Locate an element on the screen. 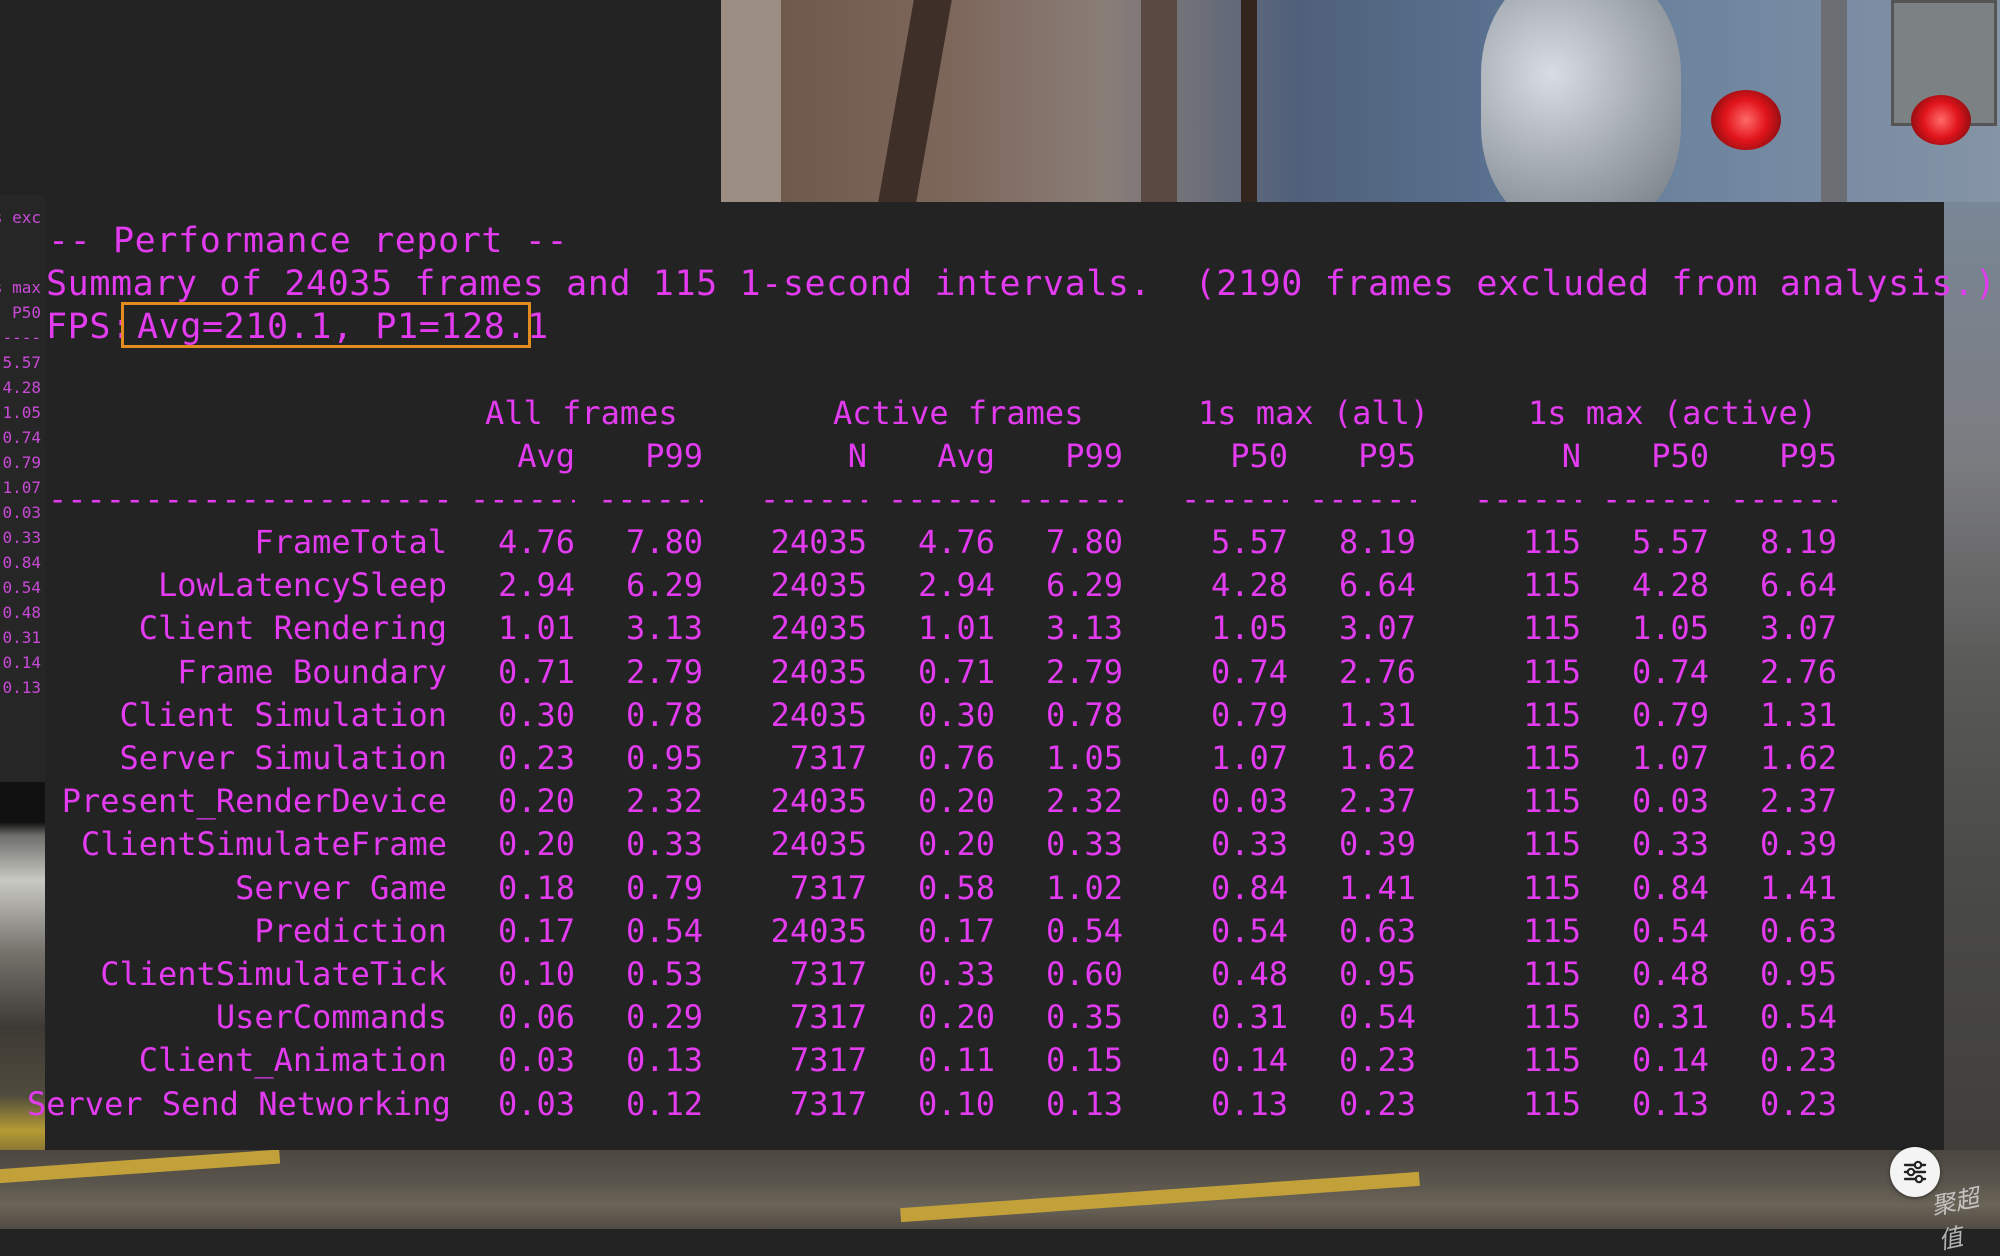  table-cell: 4.76 is located at coordinates (956, 542).